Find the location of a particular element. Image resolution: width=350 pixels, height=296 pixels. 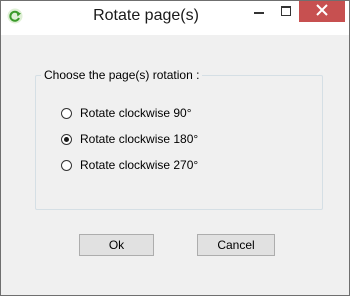

radio-rotate-90: Rotate clockwise 90° is located at coordinates (126, 113).